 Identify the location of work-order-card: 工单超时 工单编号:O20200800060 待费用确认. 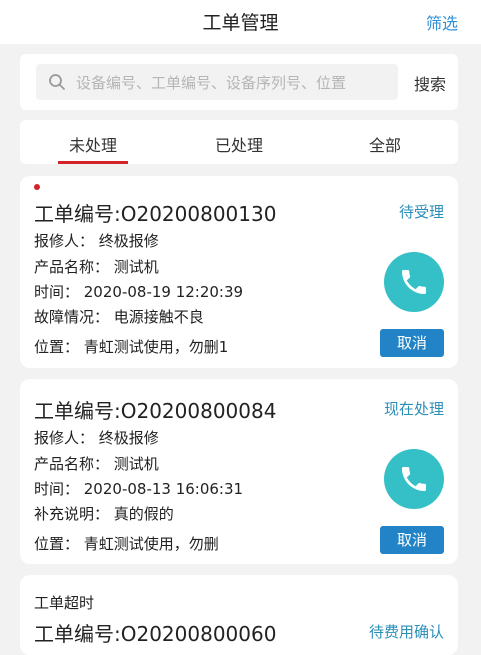
(239, 615).